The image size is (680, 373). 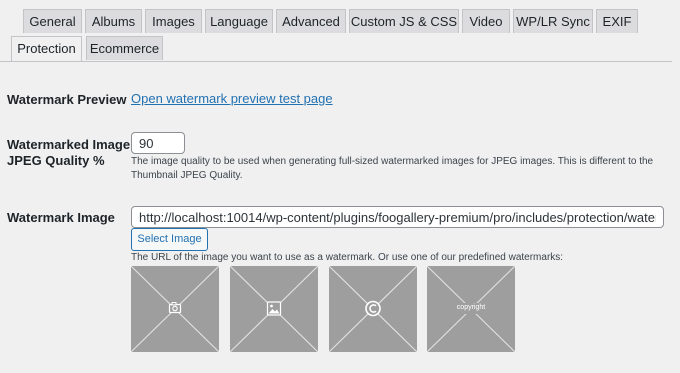 I want to click on jpeg-quality-description-line2: Thumbnail JPEG Quality., so click(x=187, y=175).